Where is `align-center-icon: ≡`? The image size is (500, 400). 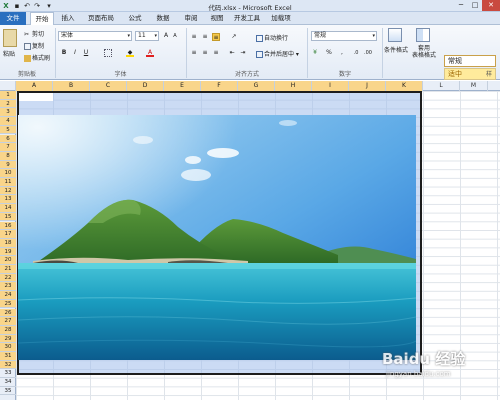
align-center-icon: ≡ is located at coordinates (205, 53).